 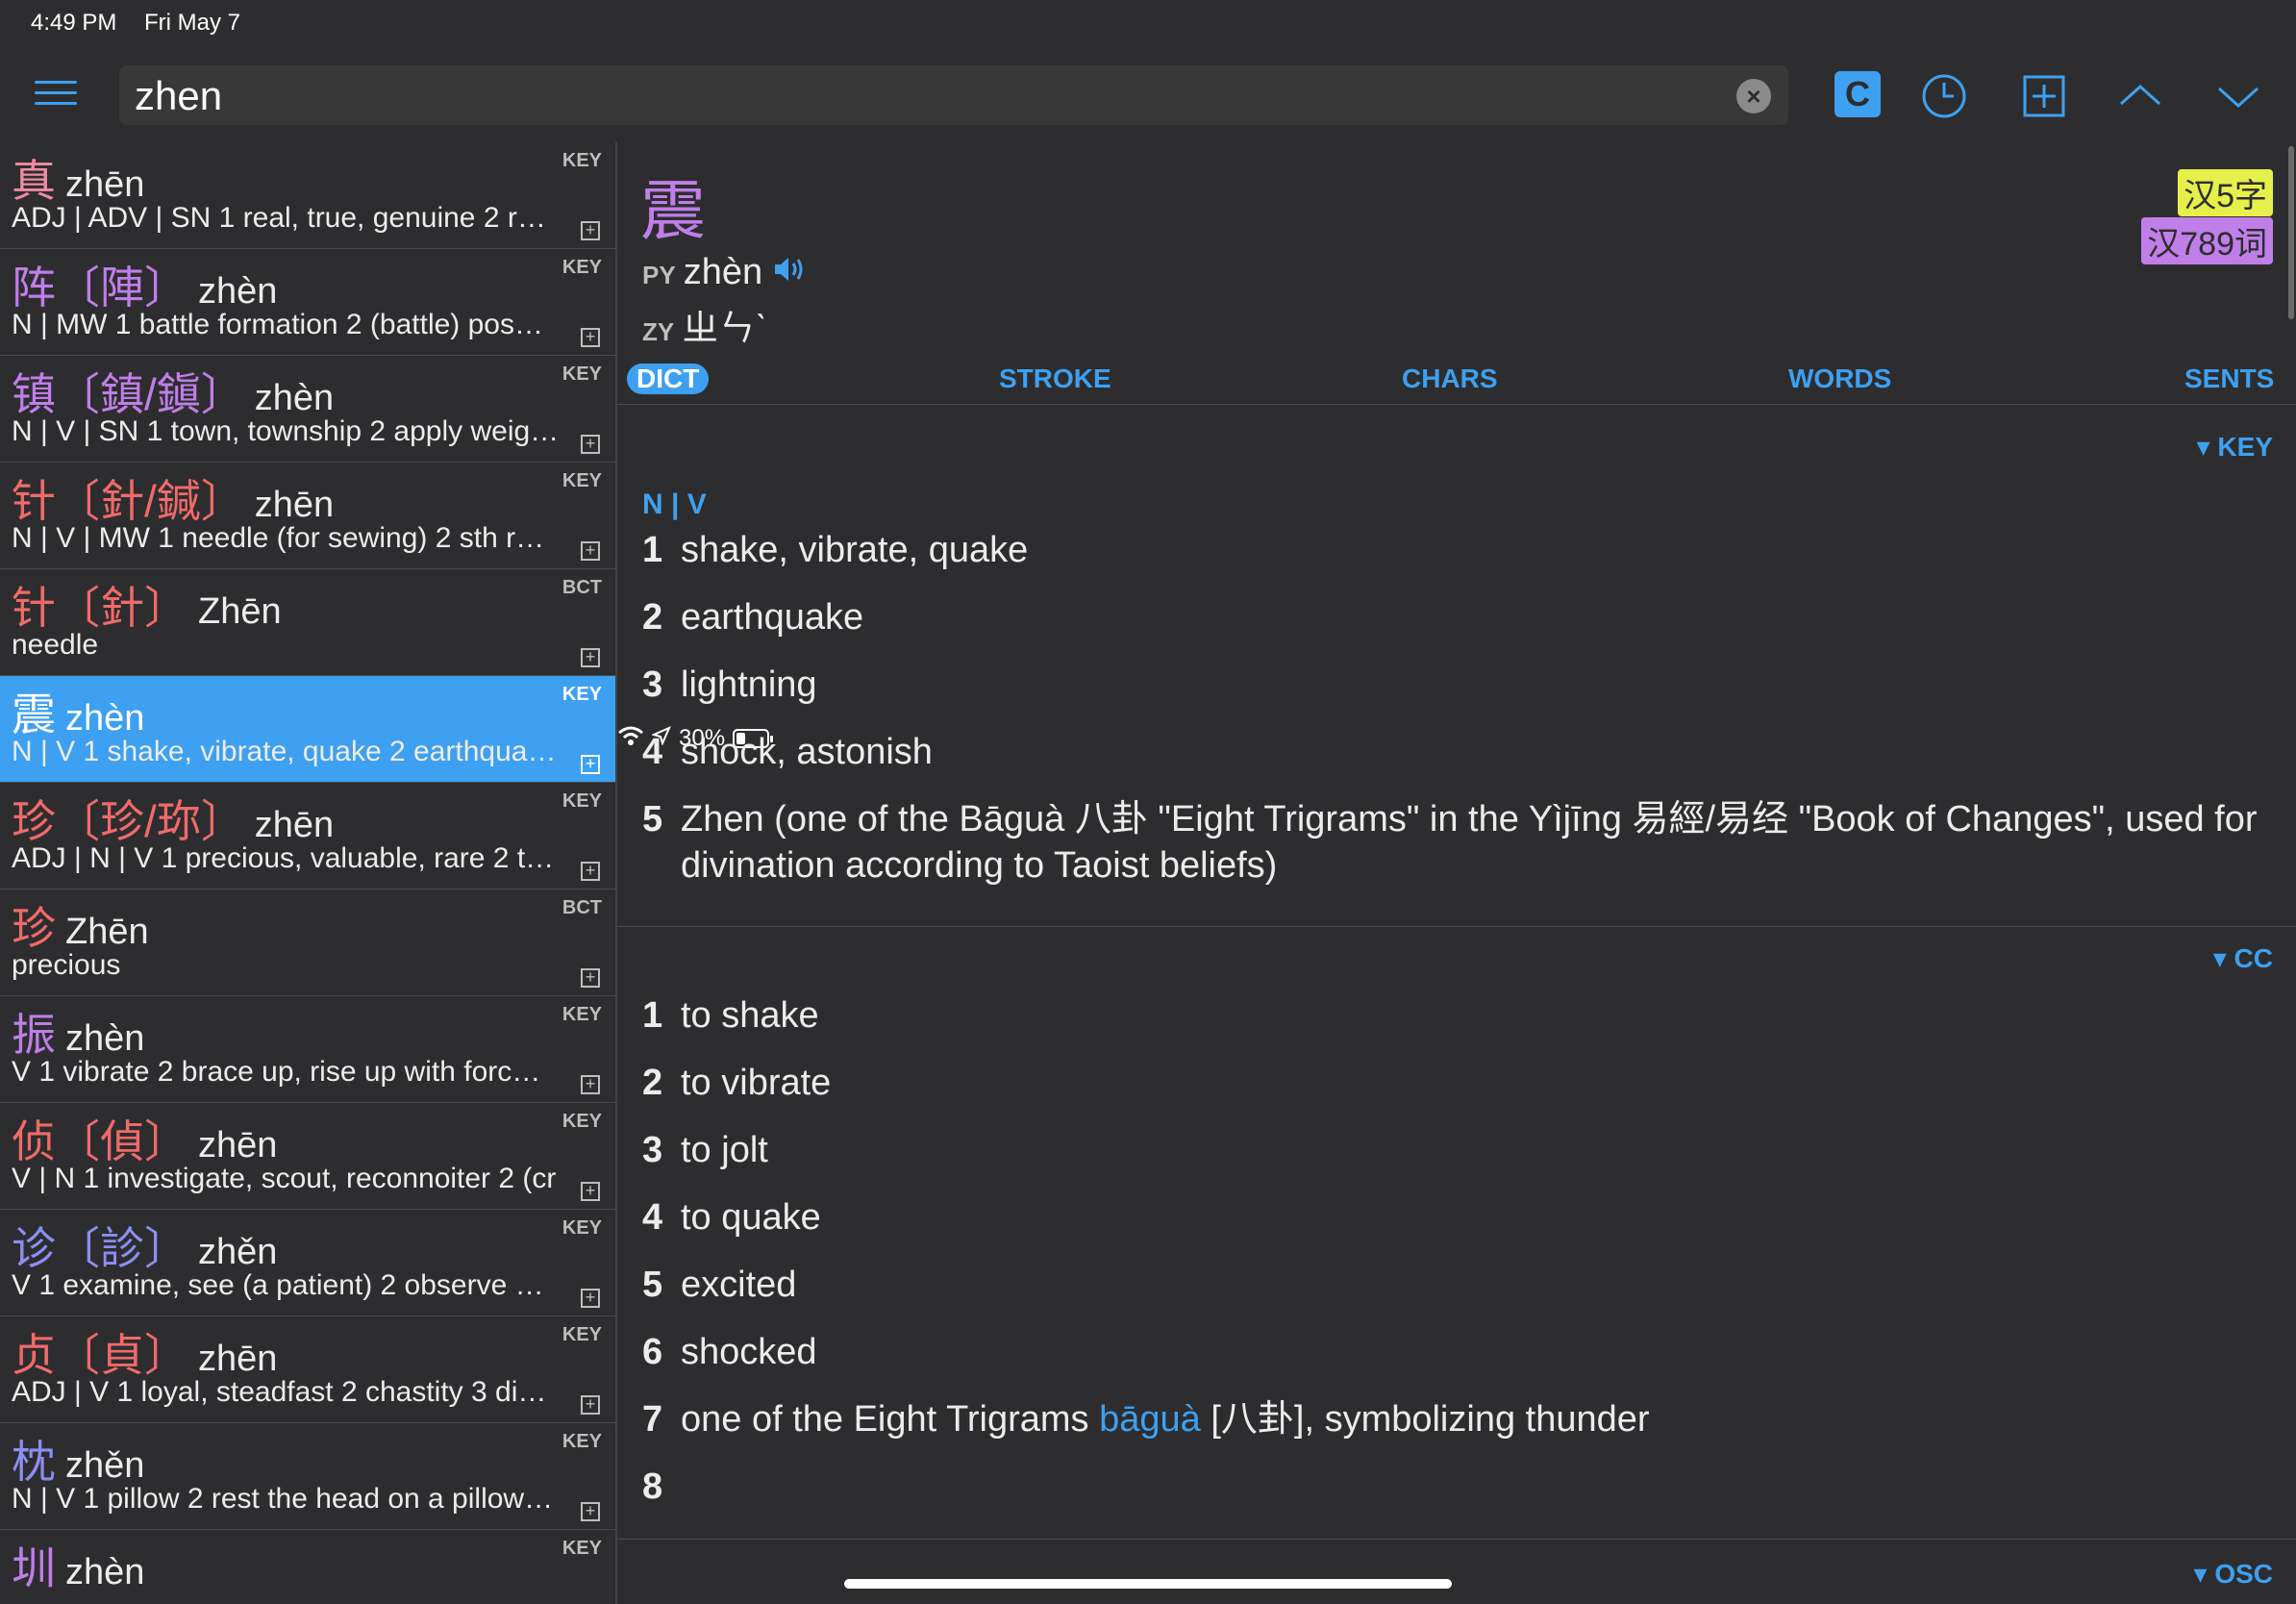 I want to click on bagua-link: bāguà, so click(x=1150, y=1419).